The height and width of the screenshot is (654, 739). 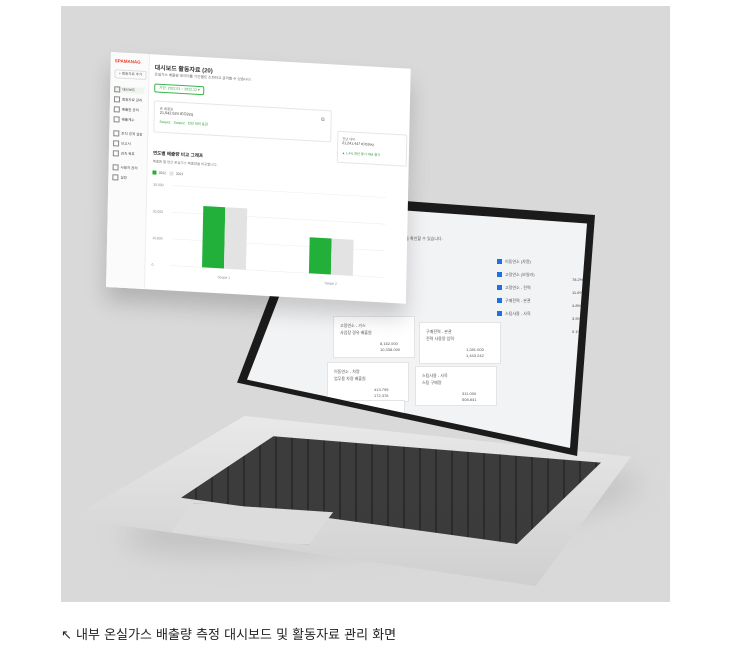 What do you see at coordinates (390, 349) in the screenshot?
I see `card-value: 10,338.000` at bounding box center [390, 349].